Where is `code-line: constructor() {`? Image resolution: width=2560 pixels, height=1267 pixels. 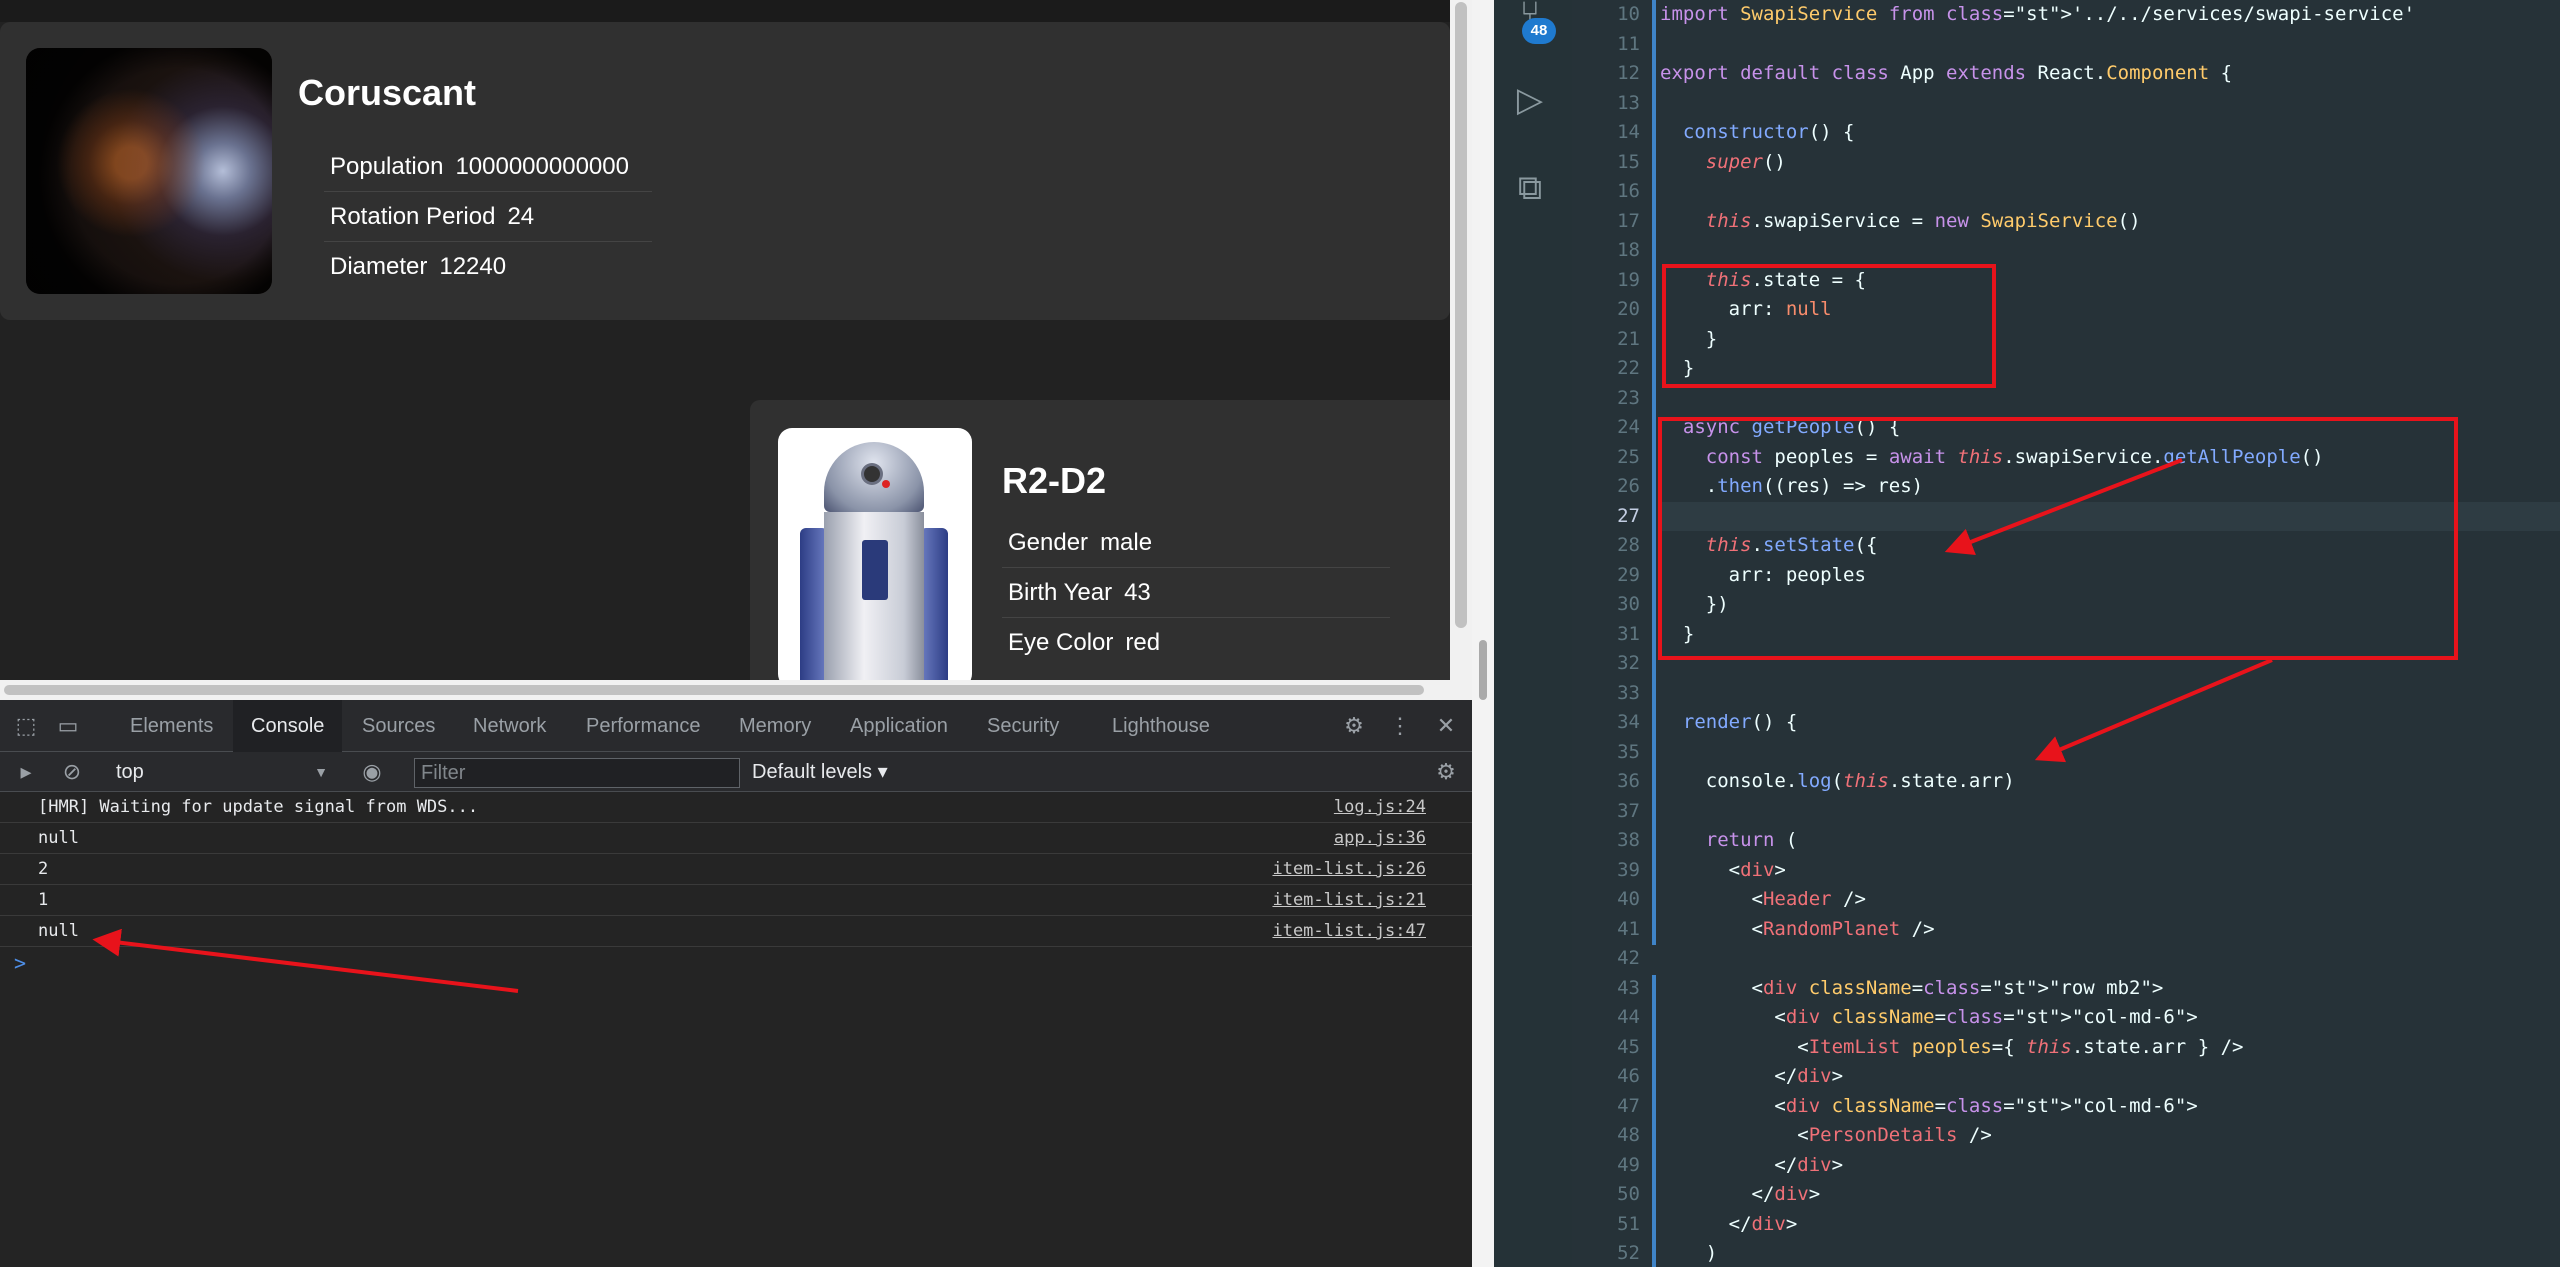 code-line: constructor() { is located at coordinates (2110, 133).